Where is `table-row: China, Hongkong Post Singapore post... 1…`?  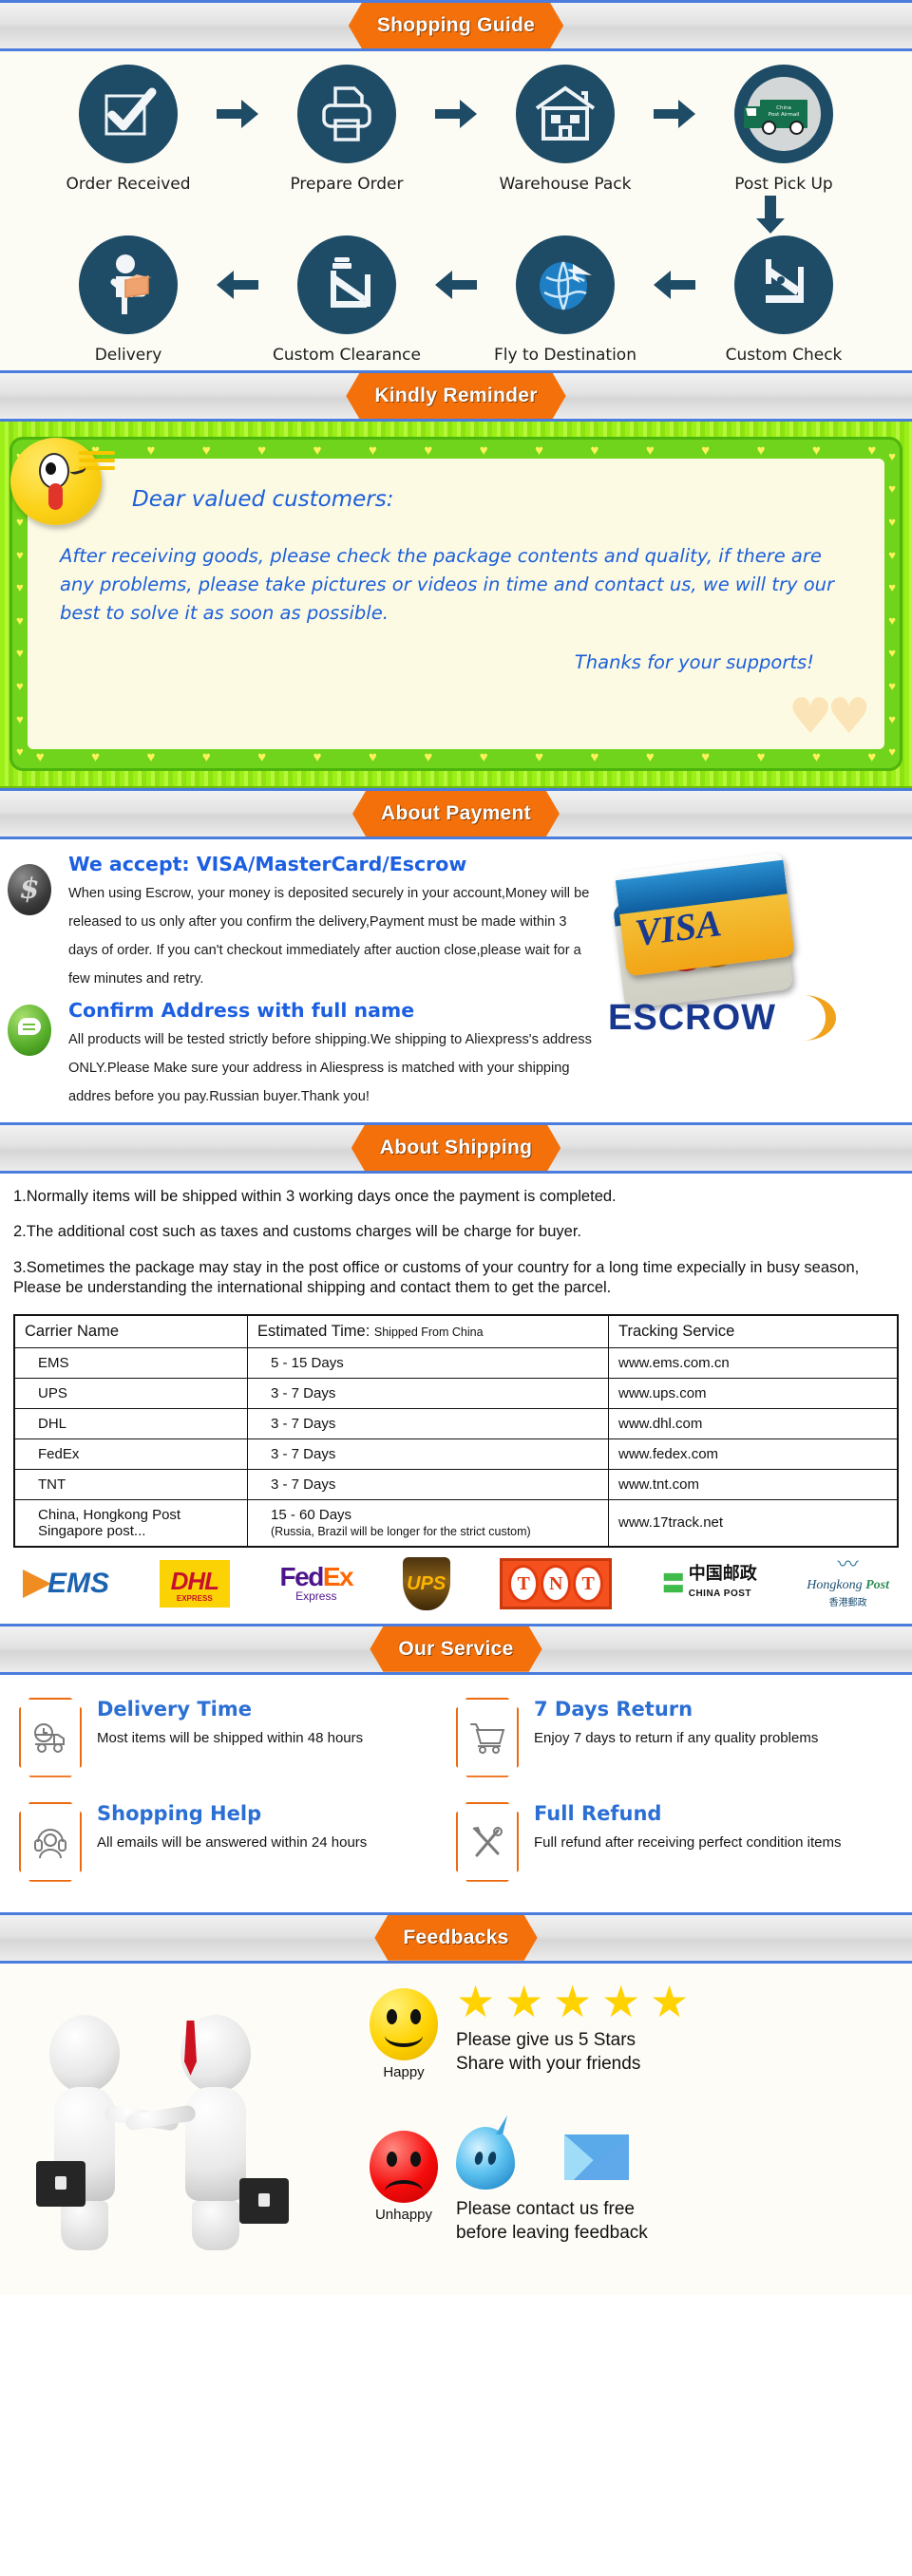 table-row: China, Hongkong Post Singapore post... 1… is located at coordinates (456, 1523).